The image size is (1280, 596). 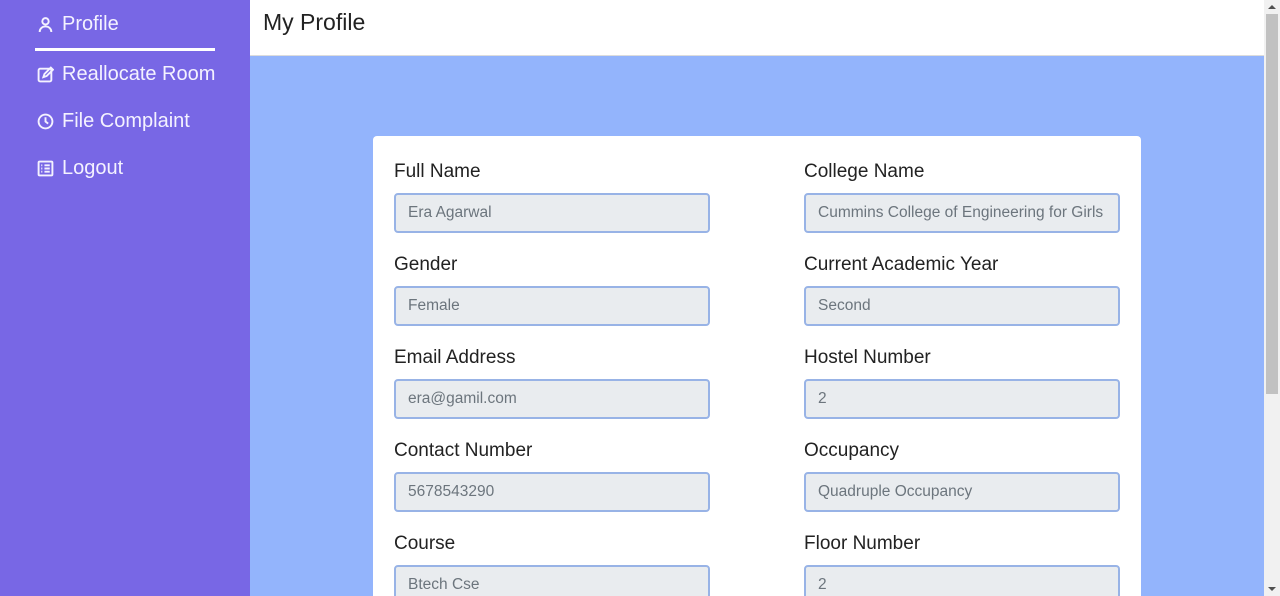 I want to click on sidebar-item-label: File Complaint, so click(x=126, y=121).